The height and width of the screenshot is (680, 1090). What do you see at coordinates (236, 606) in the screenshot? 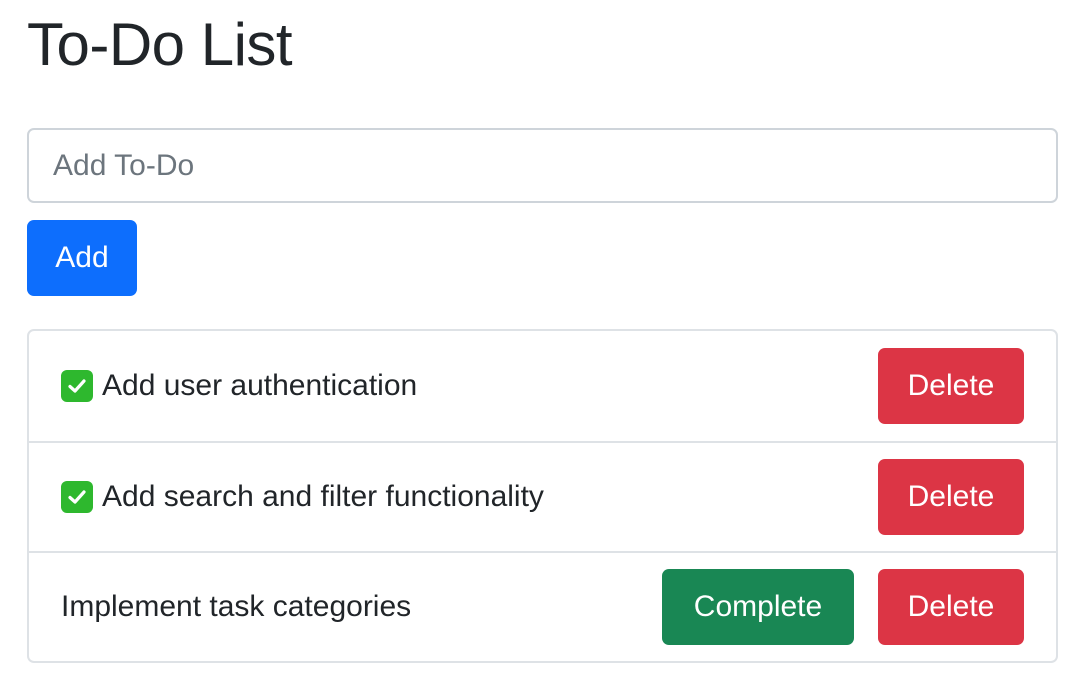
I see `todo-item-label: Implement task categories` at bounding box center [236, 606].